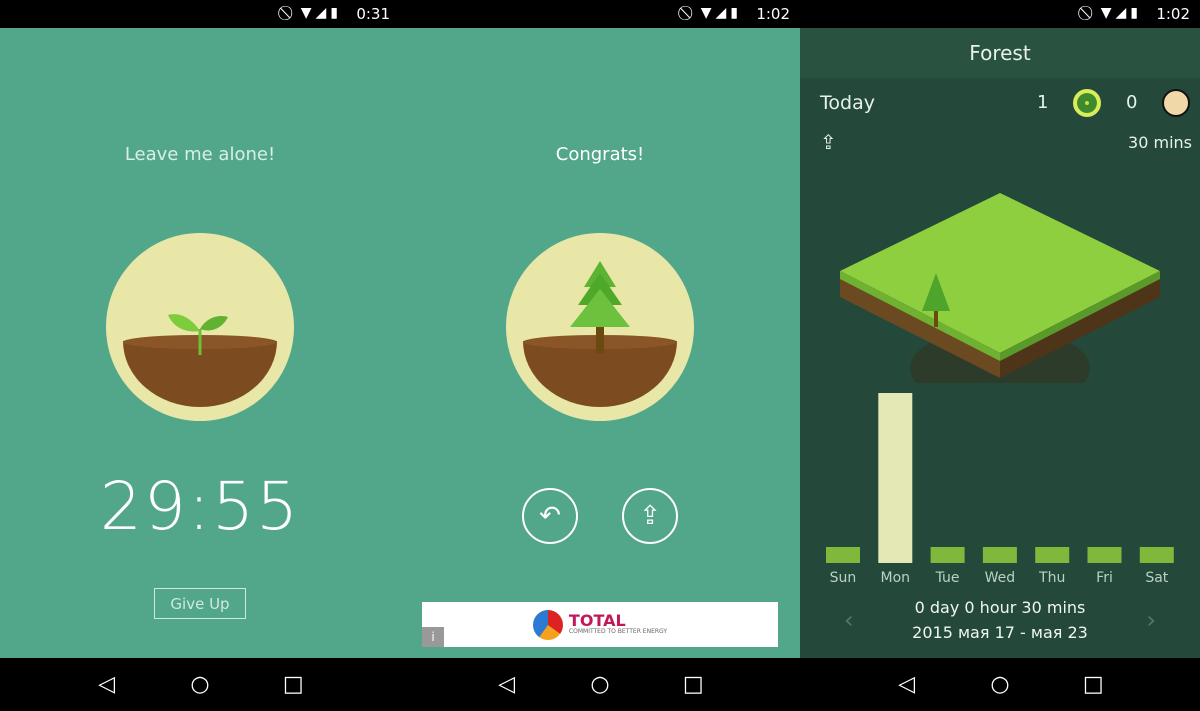 This screenshot has height=711, width=1200. What do you see at coordinates (1000, 53) in the screenshot?
I see `page-title: Forest` at bounding box center [1000, 53].